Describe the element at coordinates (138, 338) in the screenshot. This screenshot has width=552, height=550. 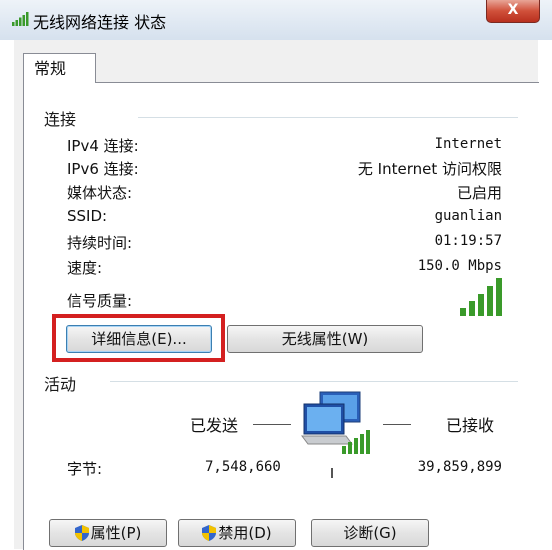
I see `details-highlight-box` at that location.